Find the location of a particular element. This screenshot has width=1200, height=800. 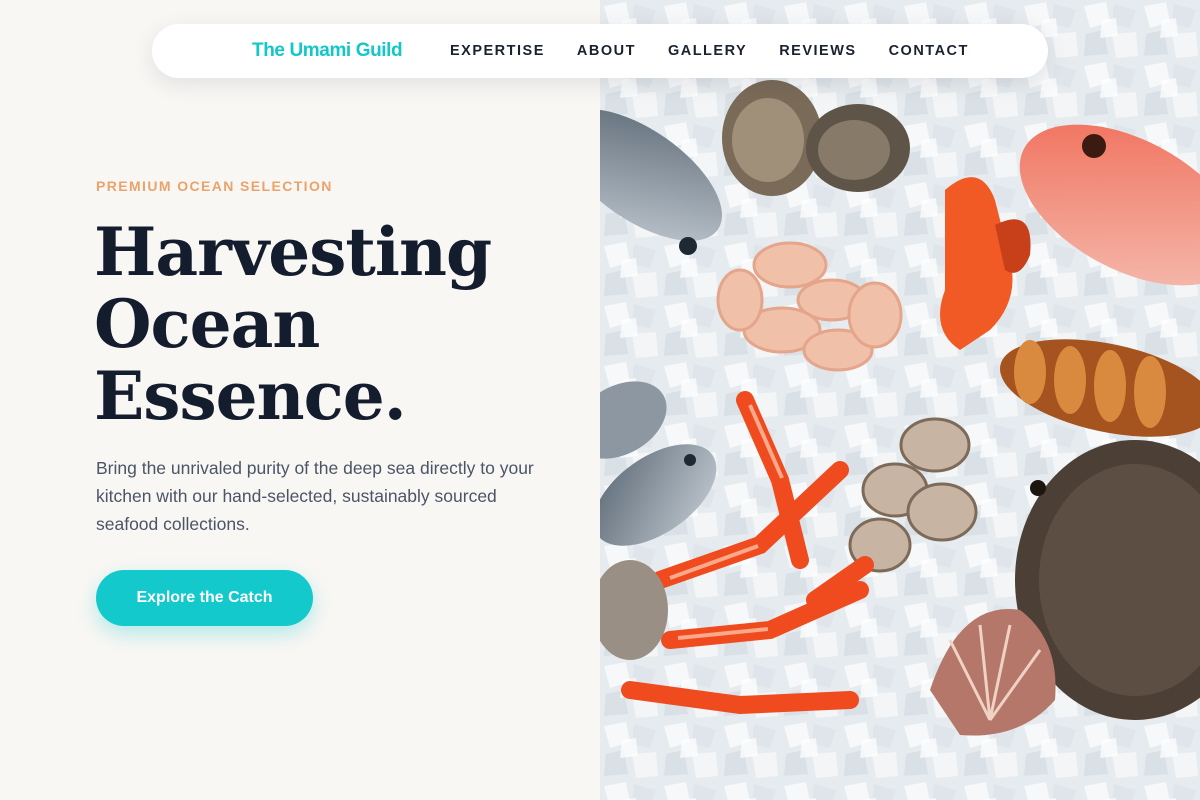

nav-link-reviews: REVIEWS is located at coordinates (817, 51).